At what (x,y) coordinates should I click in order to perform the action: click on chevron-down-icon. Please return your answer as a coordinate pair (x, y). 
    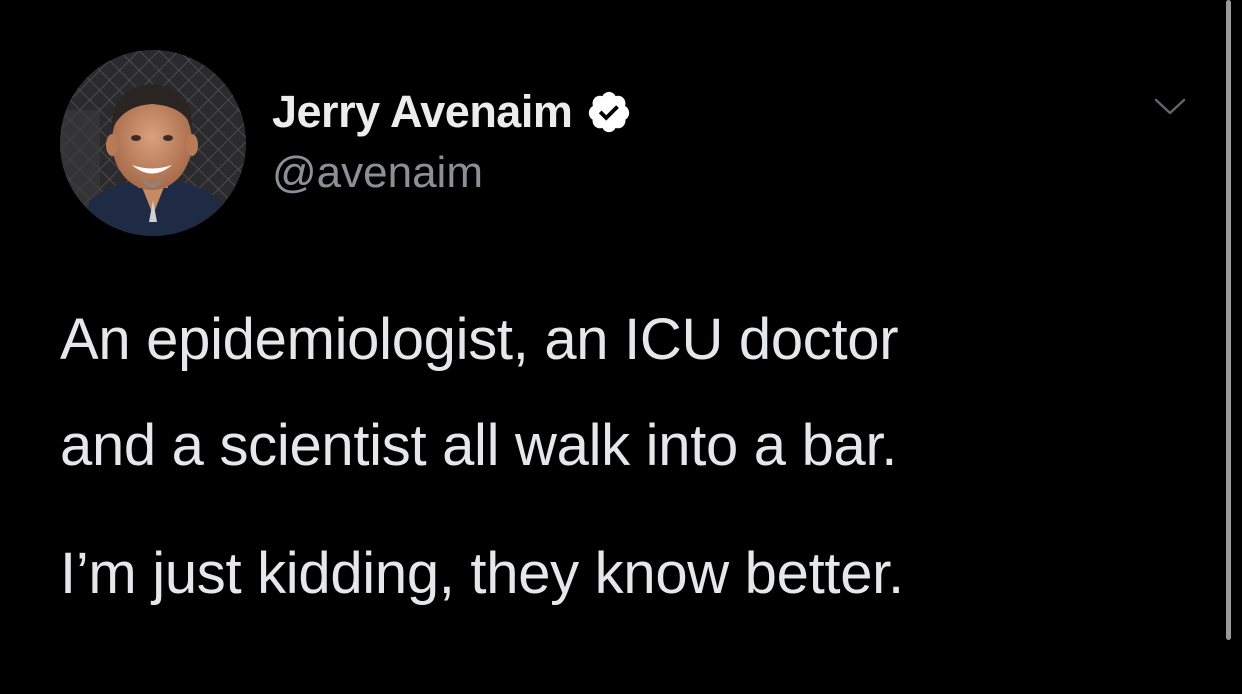
    Looking at the image, I should click on (1170, 107).